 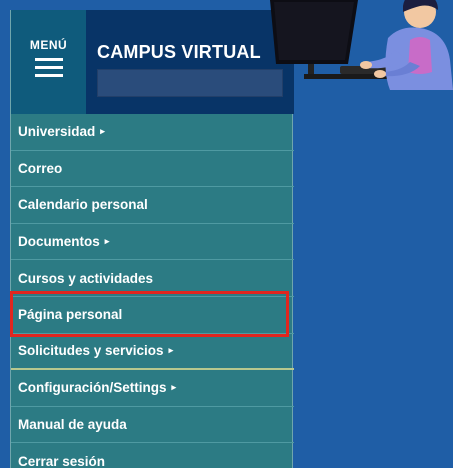 I want to click on menu-label: MENÚ, so click(x=48, y=45).